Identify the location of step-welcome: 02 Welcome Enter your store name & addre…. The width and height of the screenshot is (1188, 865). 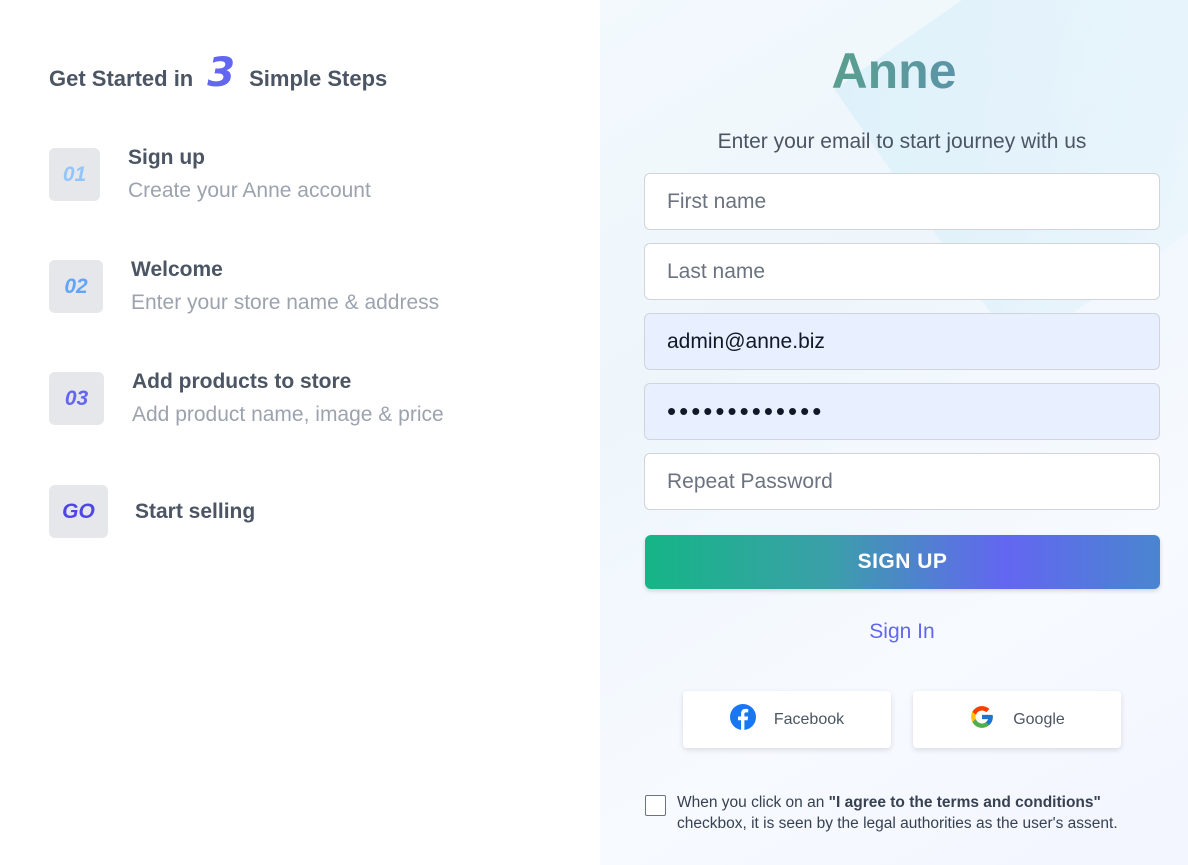
(244, 286).